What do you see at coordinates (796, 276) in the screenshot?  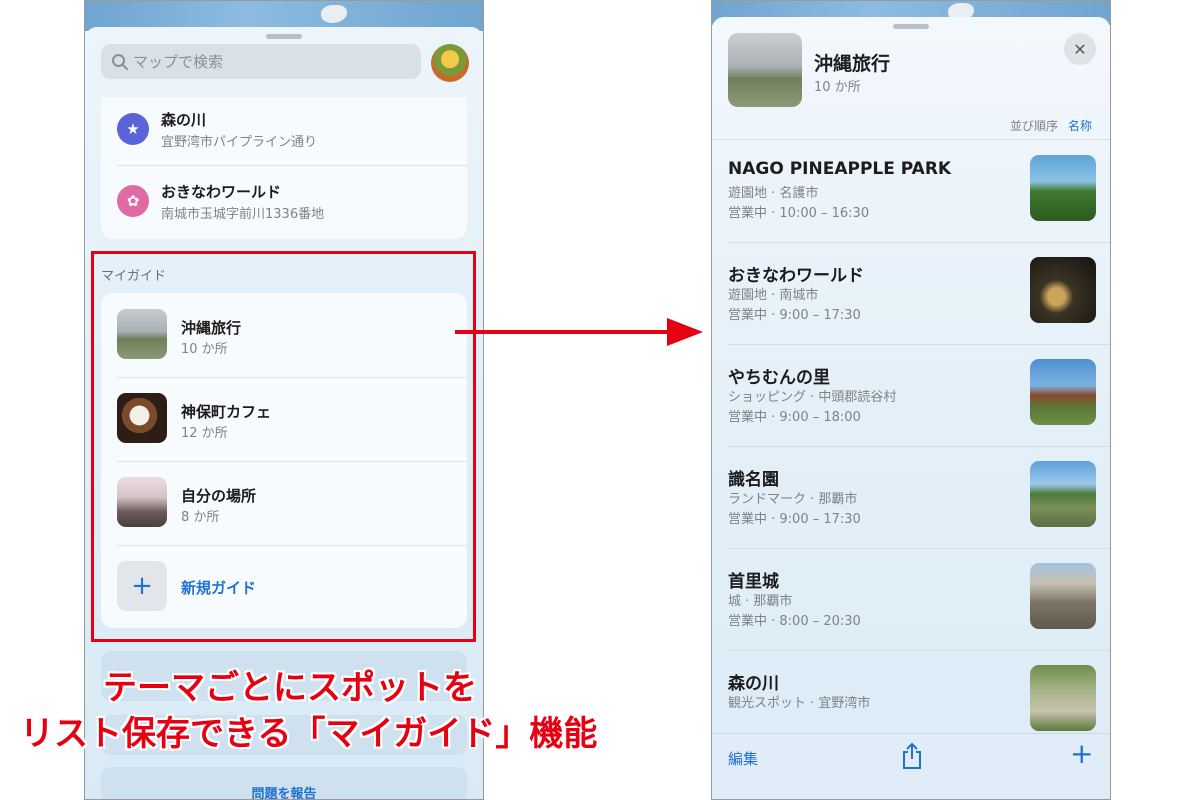 I see `place-name: おきなわワールド` at bounding box center [796, 276].